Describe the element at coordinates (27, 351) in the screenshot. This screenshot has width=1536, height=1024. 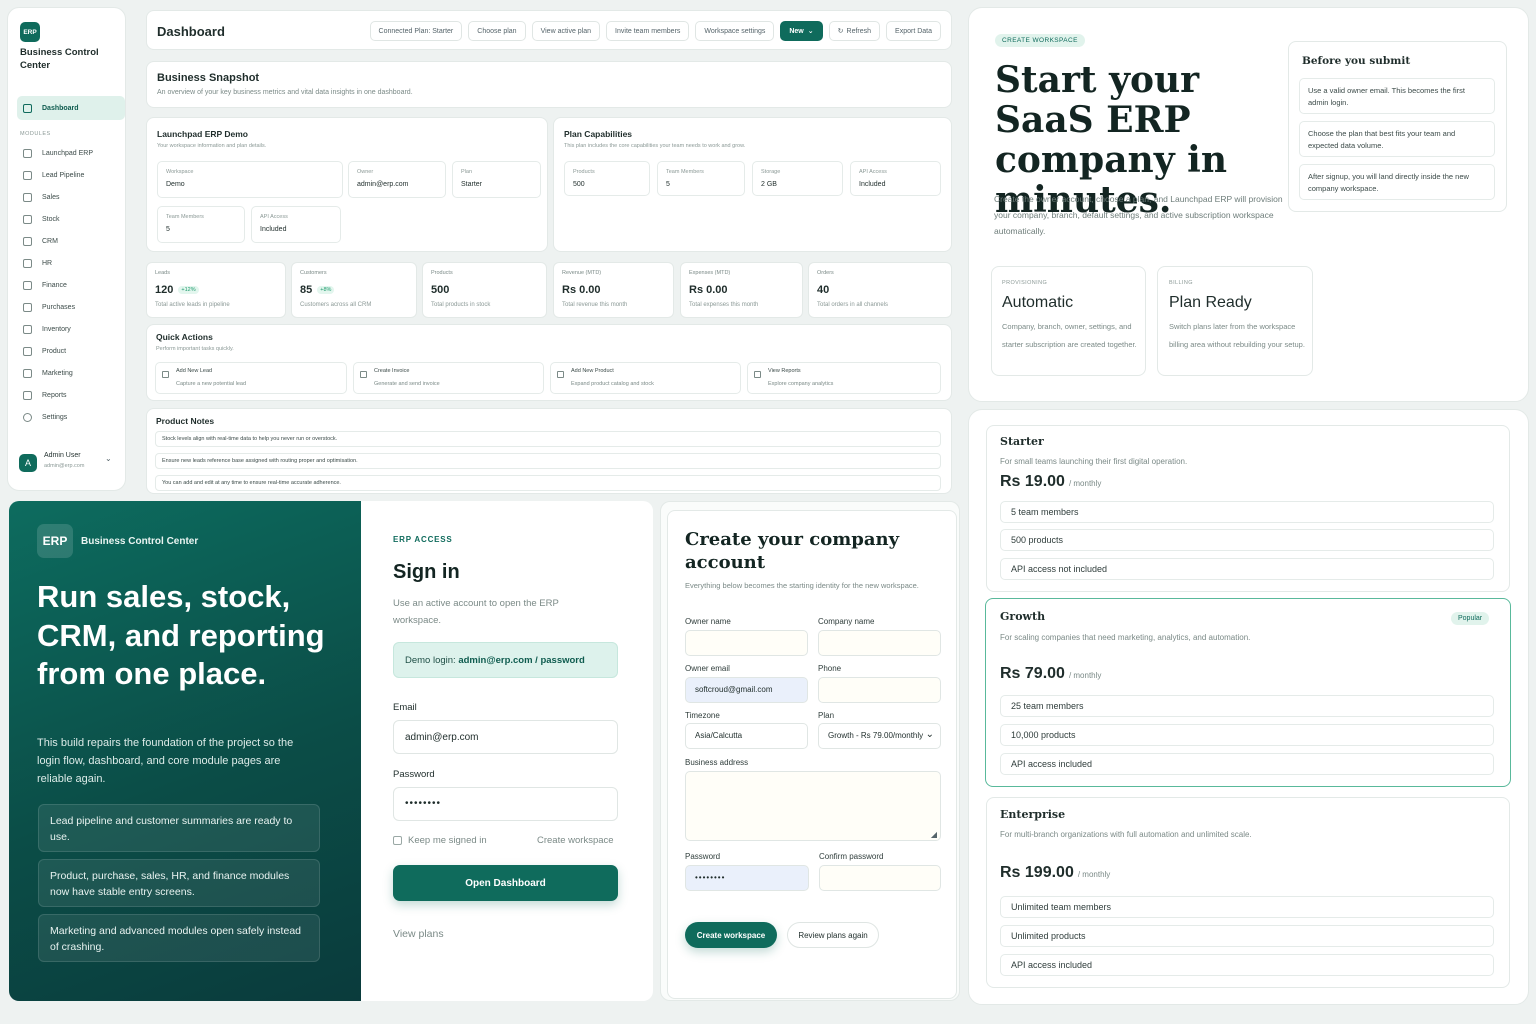
I see `tag-icon` at that location.